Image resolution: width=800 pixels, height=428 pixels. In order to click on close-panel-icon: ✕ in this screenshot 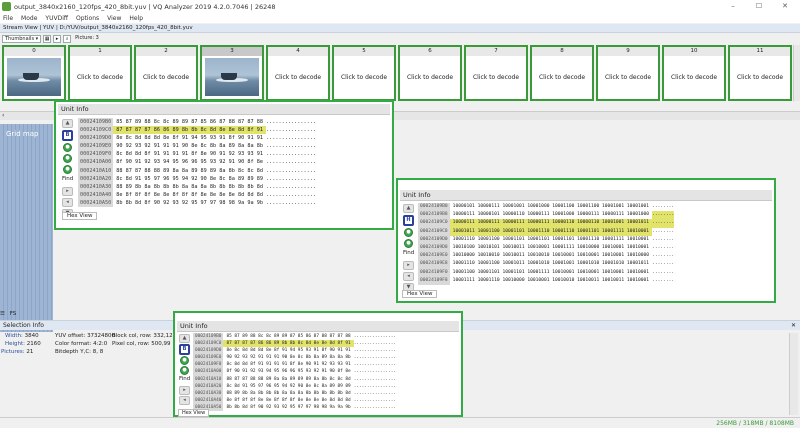, I will do `click(793, 326)`.